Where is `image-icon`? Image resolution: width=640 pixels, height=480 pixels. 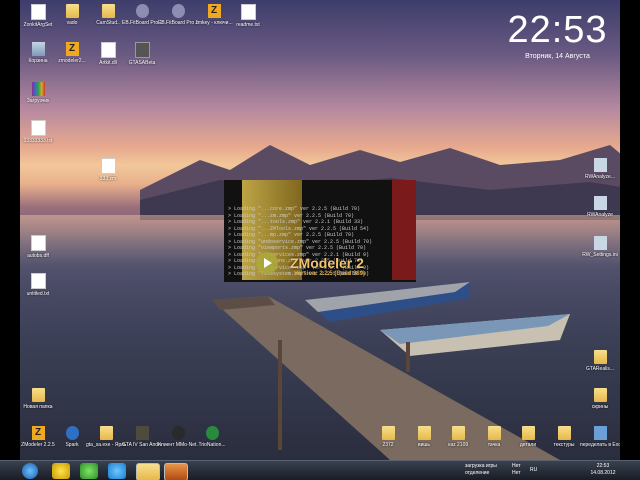
image-icon is located at coordinates (600, 433).